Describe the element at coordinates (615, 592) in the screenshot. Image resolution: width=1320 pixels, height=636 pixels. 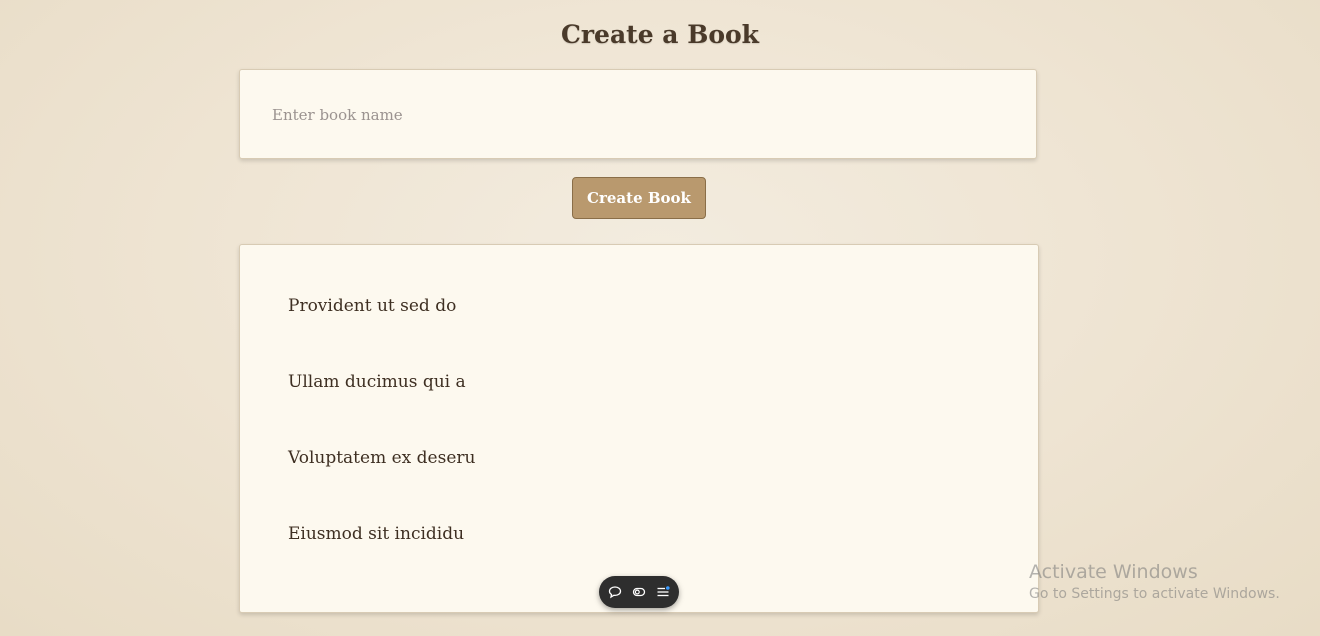
I see `chat-bubble-icon` at that location.